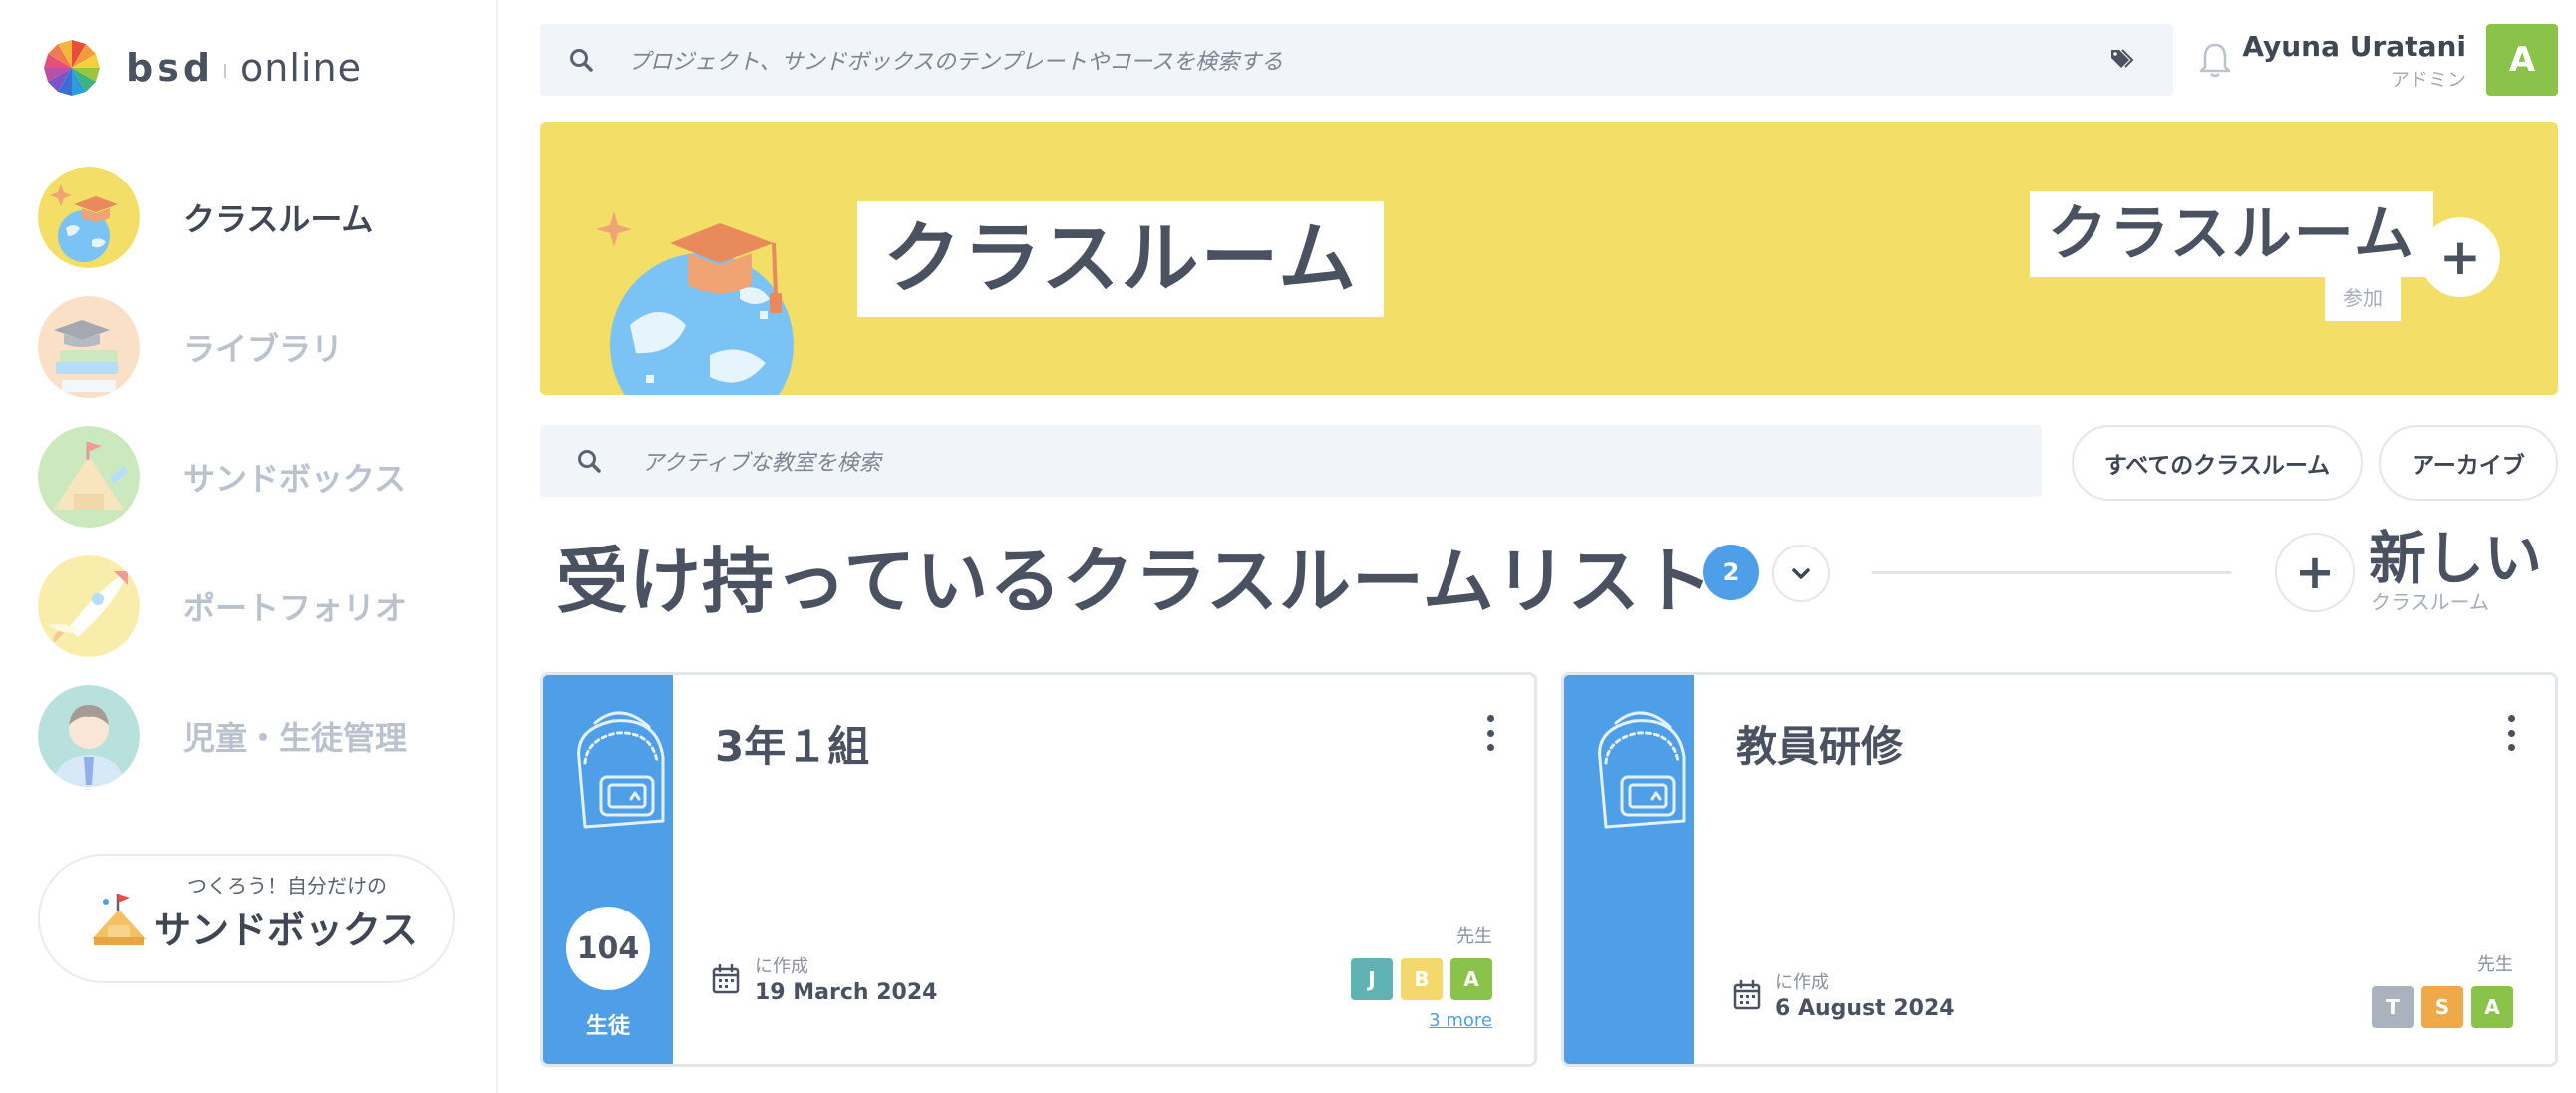 This screenshot has height=1093, width=2576. What do you see at coordinates (278, 219) in the screenshot?
I see `sidebar-item-label: クラスルーム` at bounding box center [278, 219].